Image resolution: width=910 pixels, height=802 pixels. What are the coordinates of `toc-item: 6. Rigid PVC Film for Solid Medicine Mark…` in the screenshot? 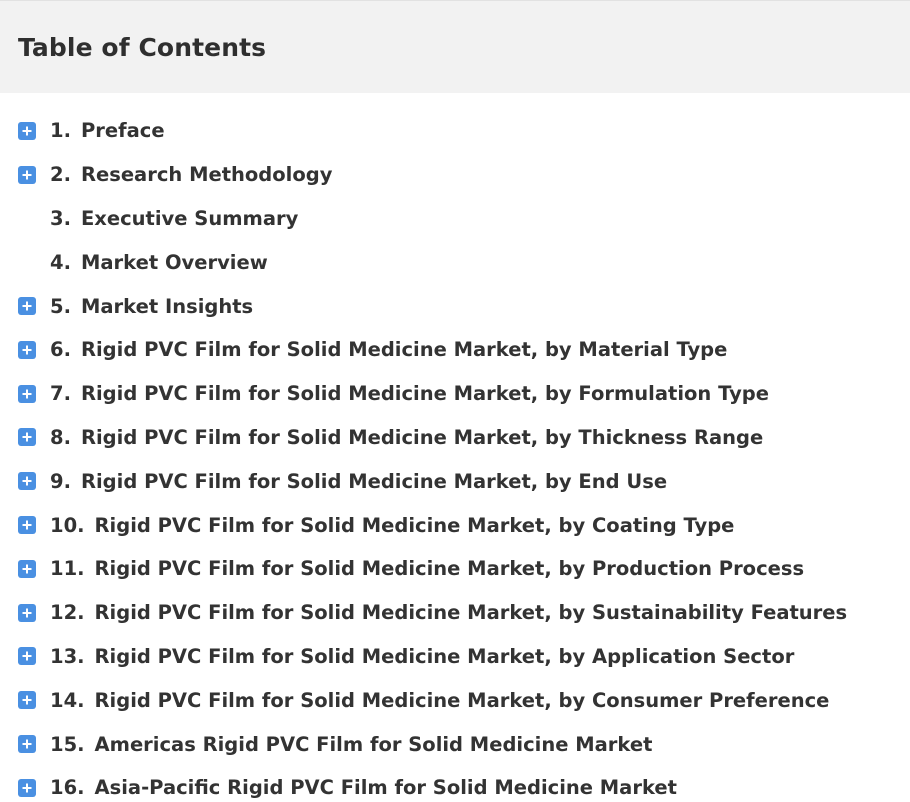 It's located at (455, 350).